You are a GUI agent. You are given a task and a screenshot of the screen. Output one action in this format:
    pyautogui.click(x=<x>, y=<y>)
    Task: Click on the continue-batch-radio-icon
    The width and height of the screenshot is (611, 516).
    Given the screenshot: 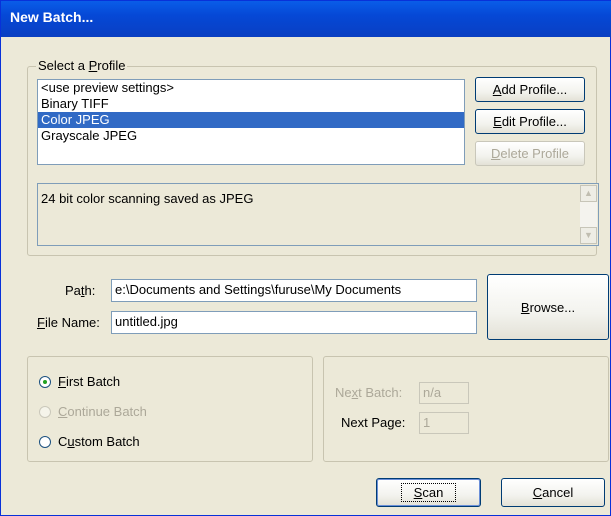 What is the action you would take?
    pyautogui.click(x=45, y=411)
    